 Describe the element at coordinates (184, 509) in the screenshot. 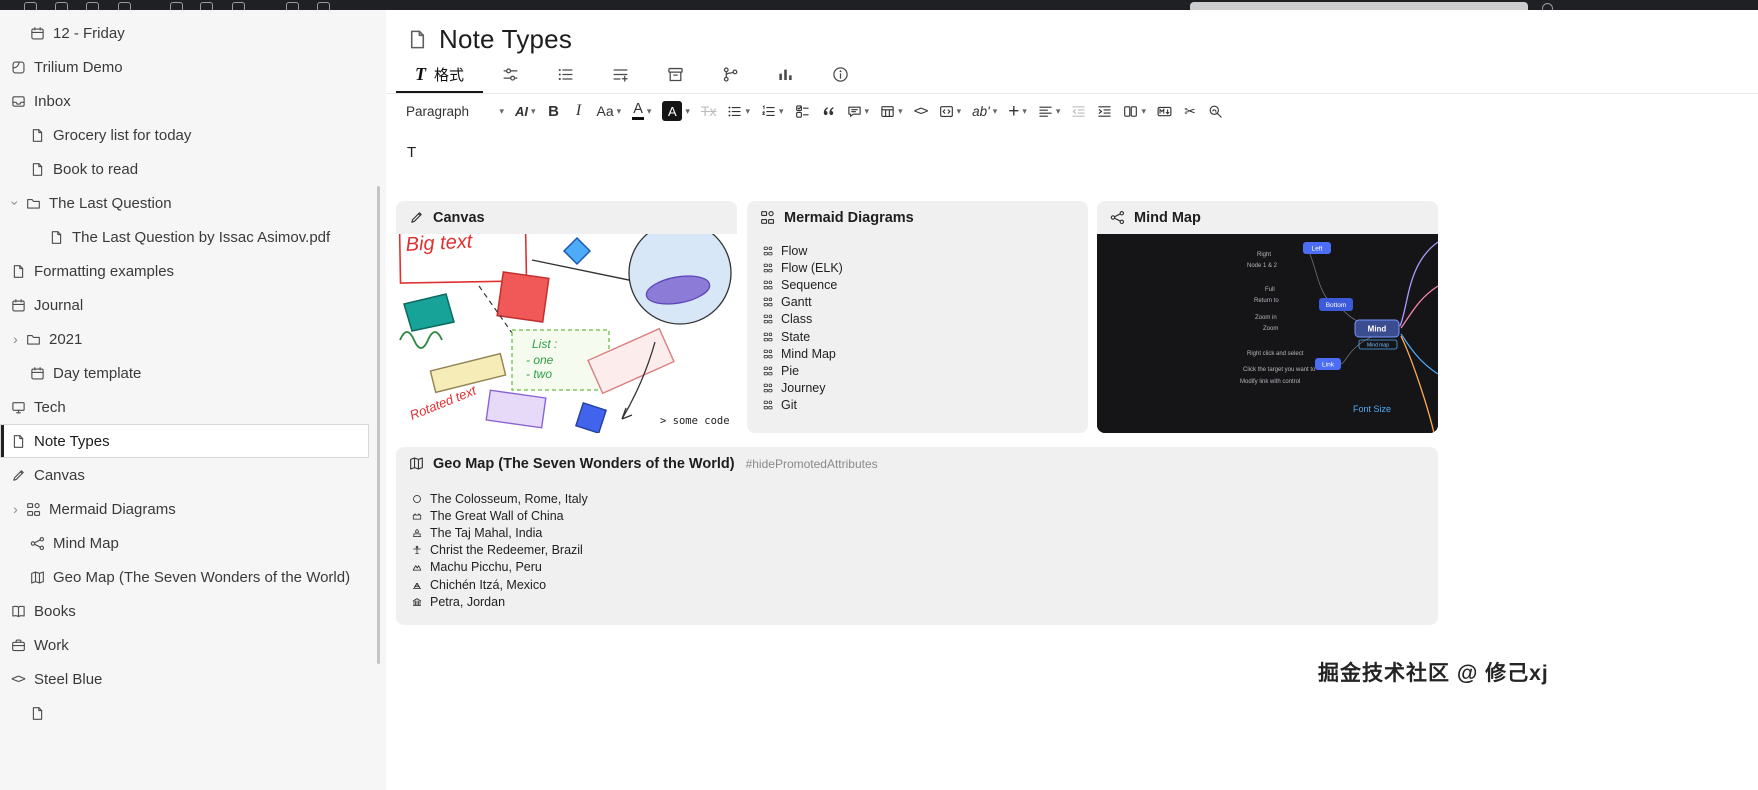

I see `tree-item-mermaid-diagrams: › Mermaid Diagrams` at that location.